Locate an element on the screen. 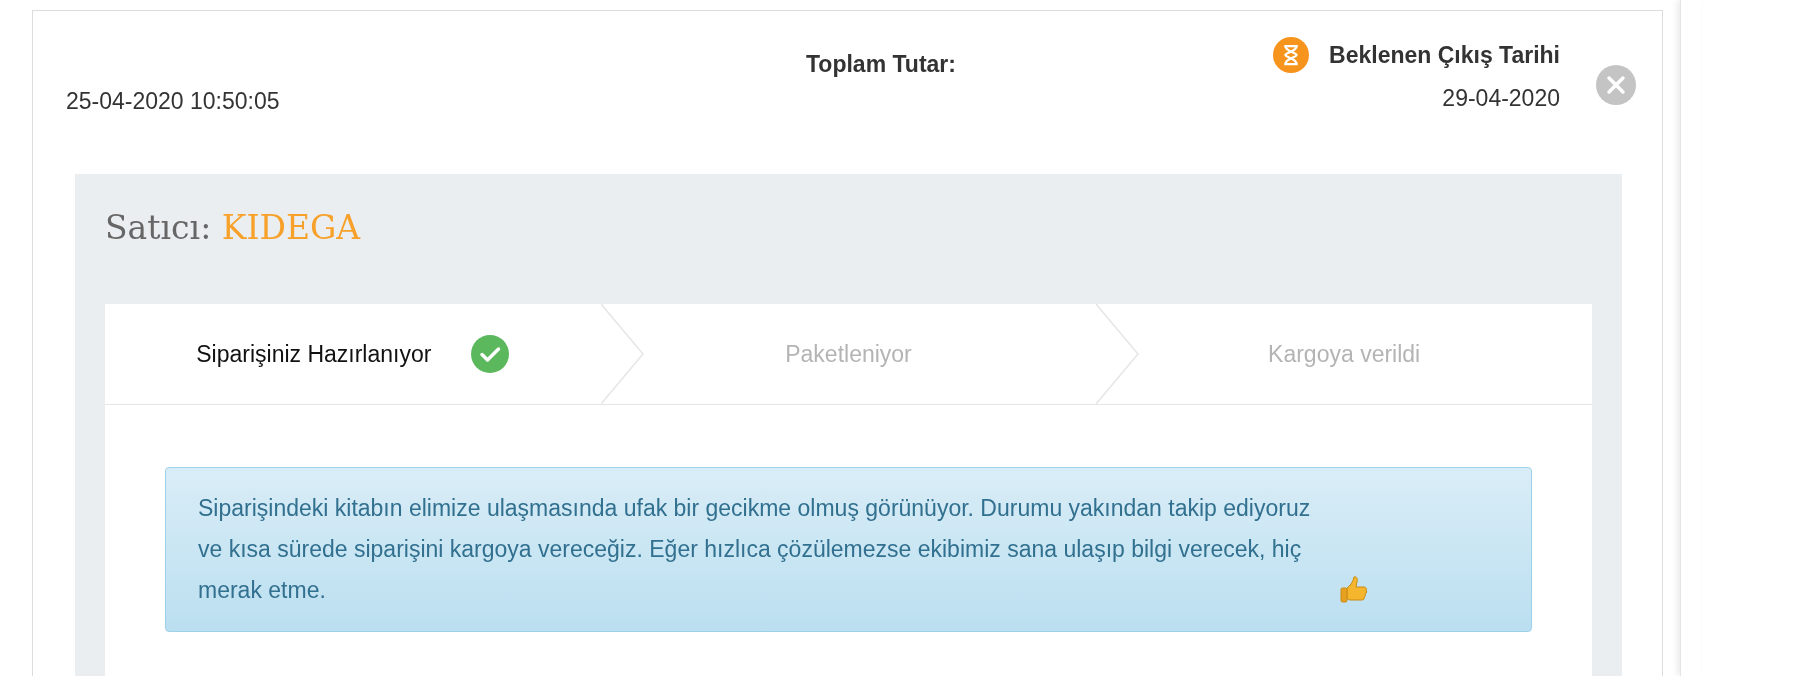 This screenshot has width=1806, height=676. step-label: Kargoya verildi is located at coordinates (1344, 354).